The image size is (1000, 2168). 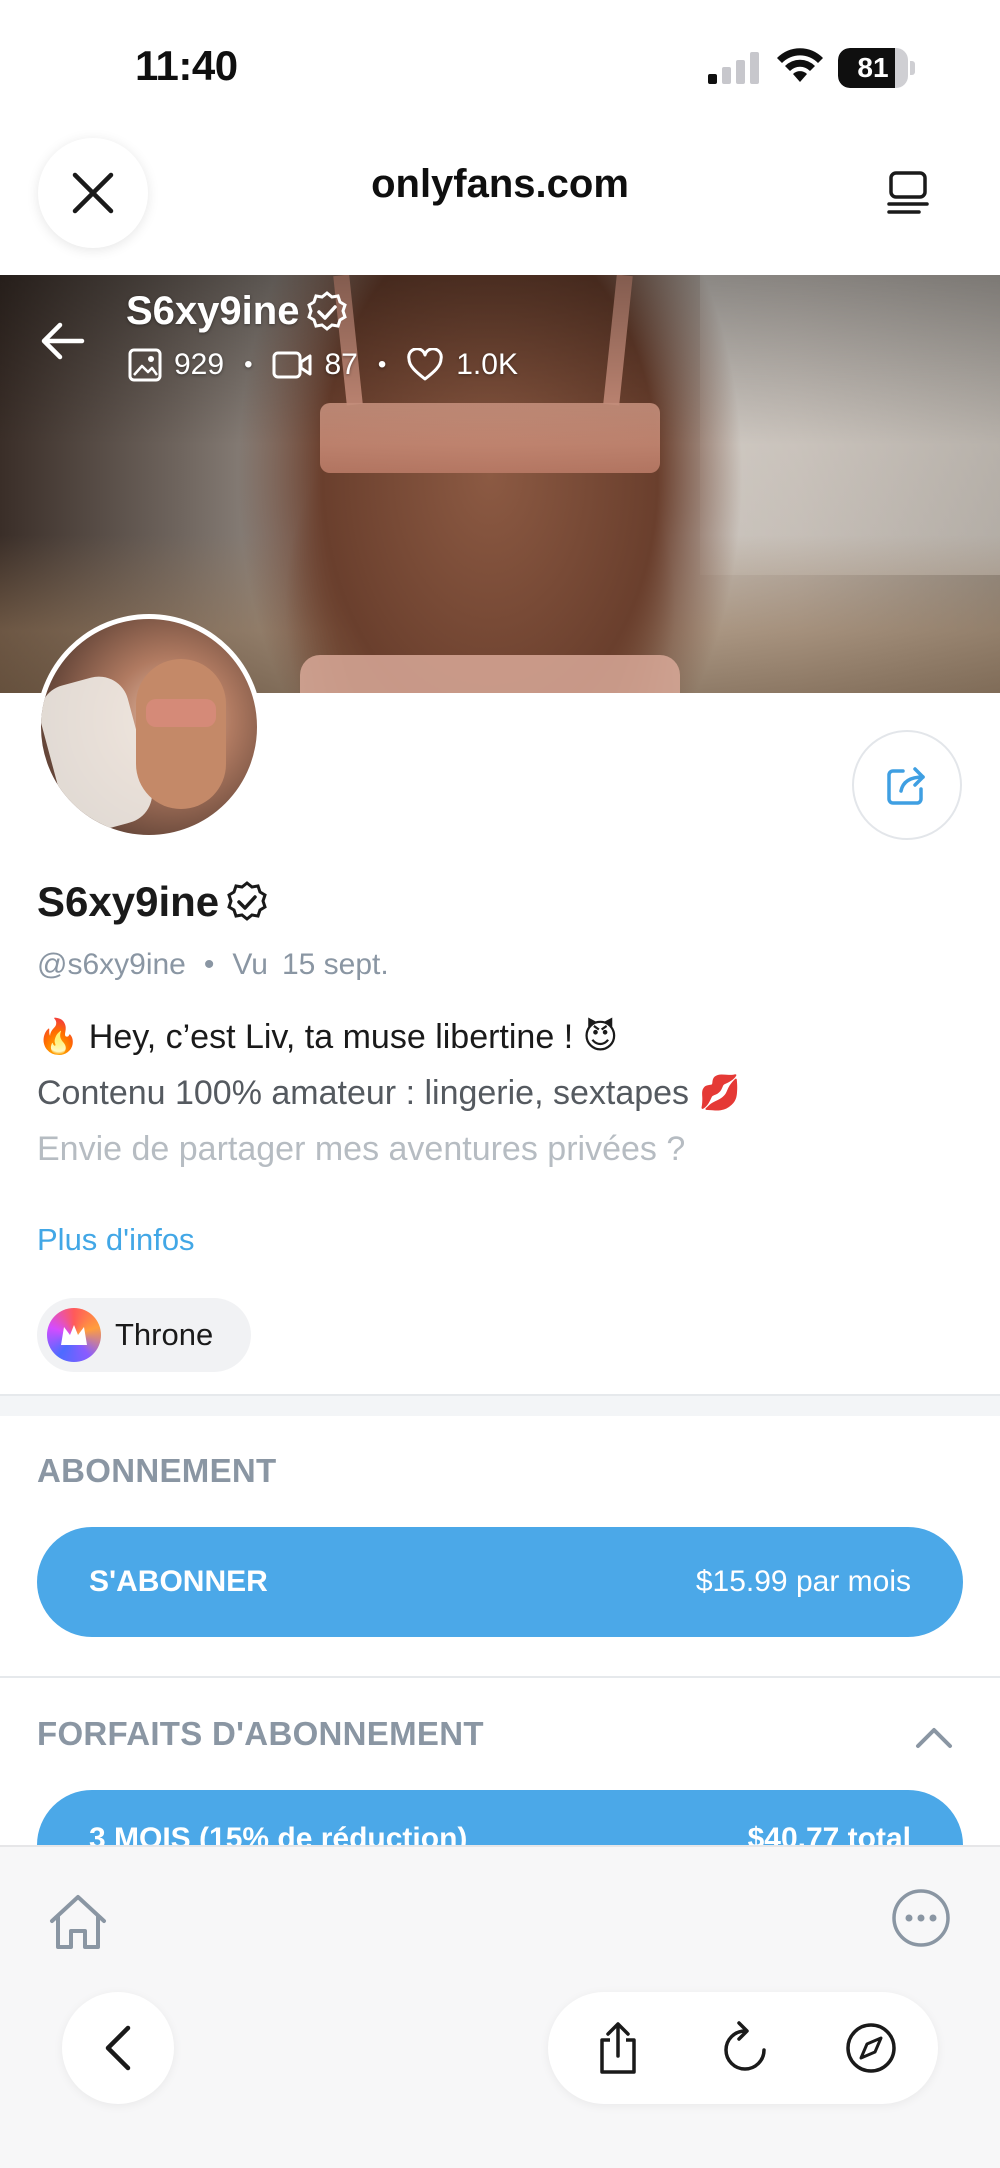 I want to click on browser-header: onlyfans.com, so click(x=500, y=202).